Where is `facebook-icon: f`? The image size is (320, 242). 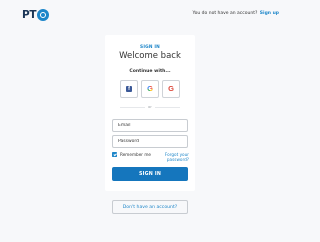
facebook-icon: f is located at coordinates (129, 89).